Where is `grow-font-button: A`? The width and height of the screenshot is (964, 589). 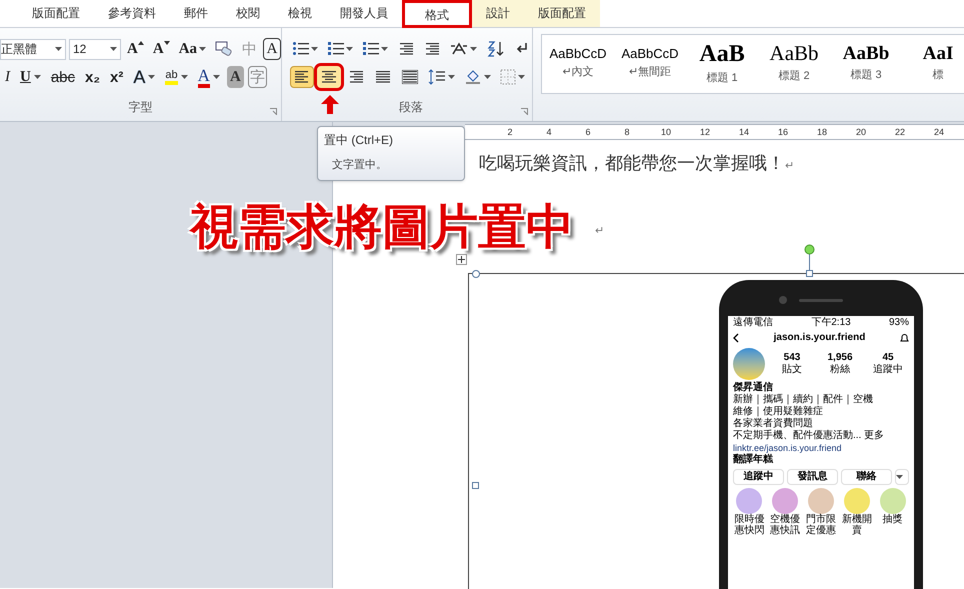 grow-font-button: A is located at coordinates (135, 49).